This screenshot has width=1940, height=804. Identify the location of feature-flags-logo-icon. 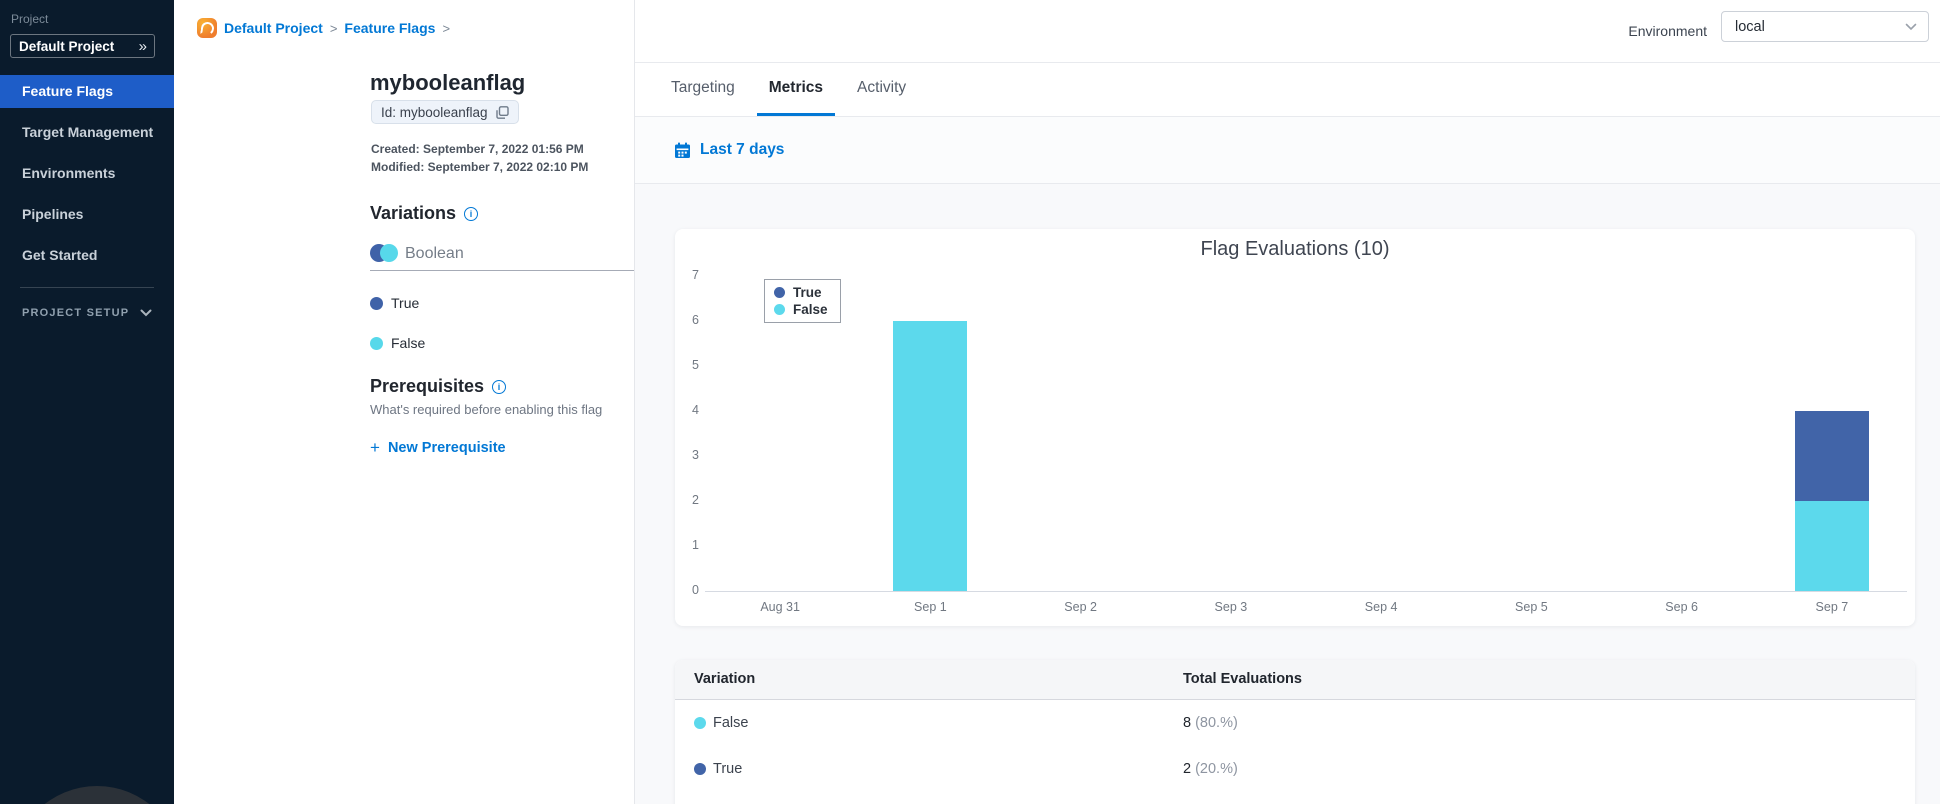
(207, 28).